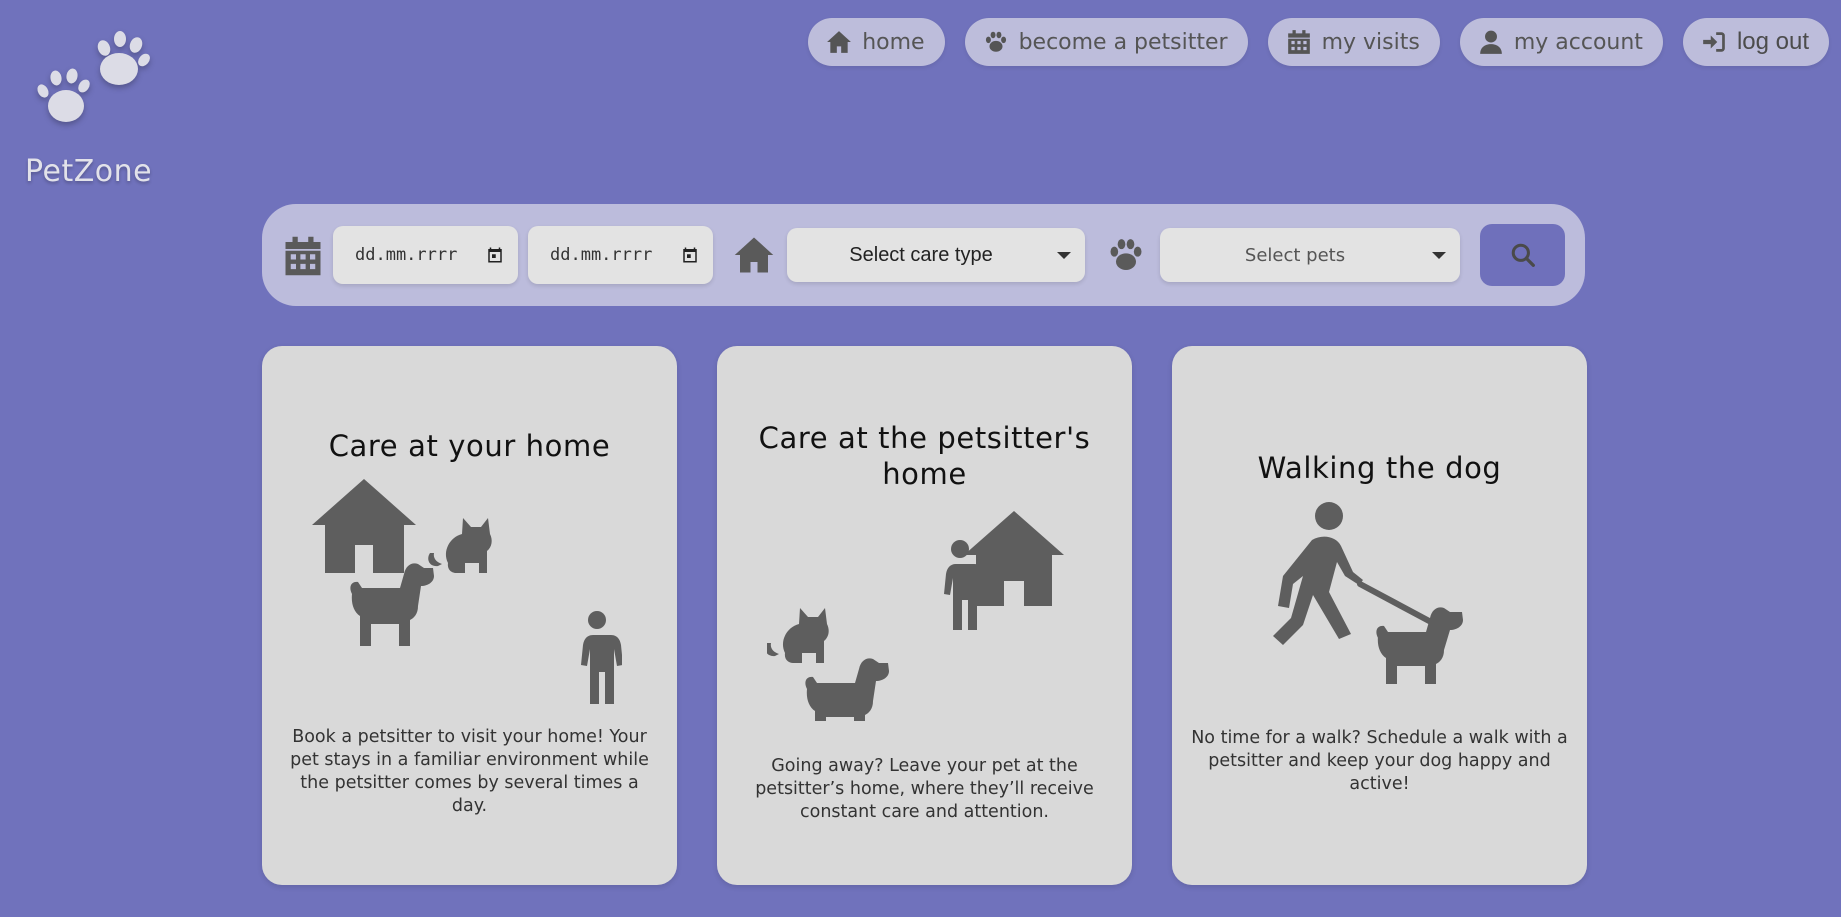 Image resolution: width=1841 pixels, height=917 pixels. What do you see at coordinates (1368, 593) in the screenshot?
I see `dog-walking-illustration` at bounding box center [1368, 593].